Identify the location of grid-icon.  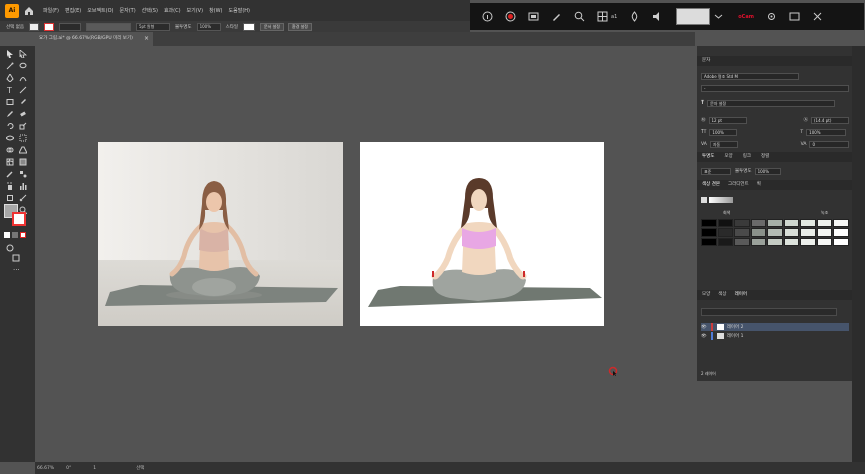
(602, 16).